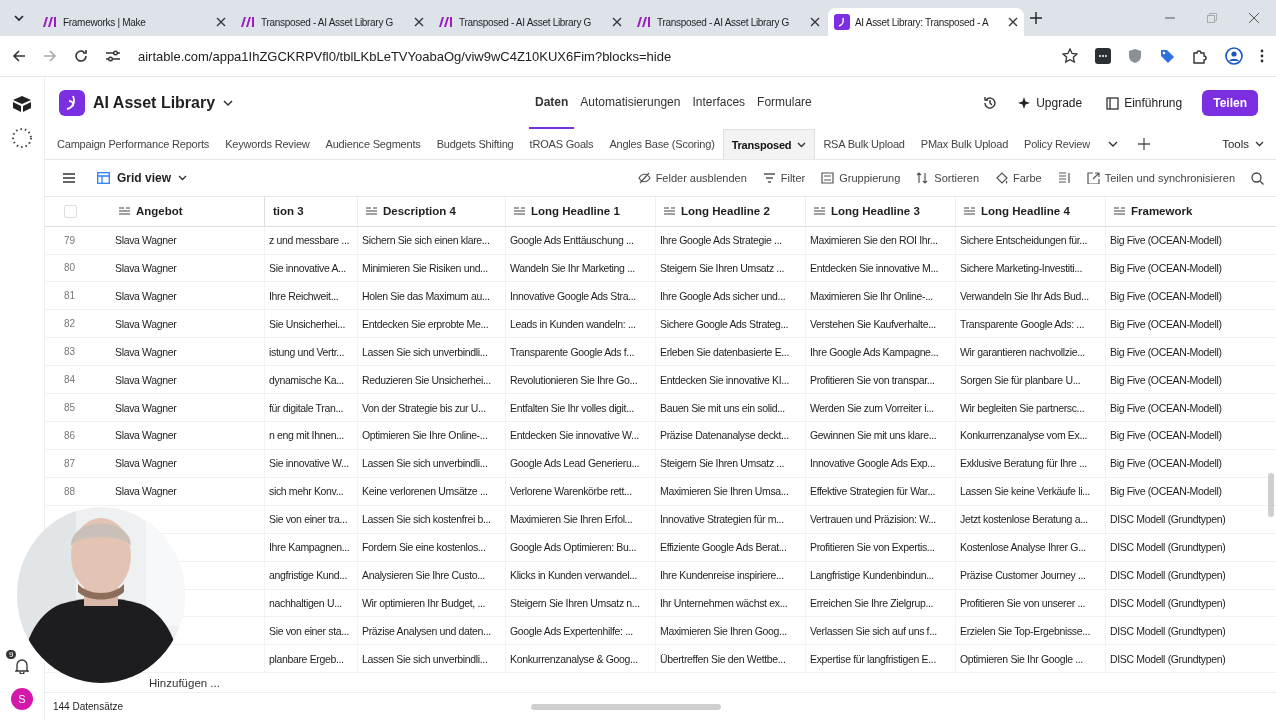 This screenshot has width=1276, height=720. Describe the element at coordinates (475, 144) in the screenshot. I see `table-tab: Budgets Shifting` at that location.